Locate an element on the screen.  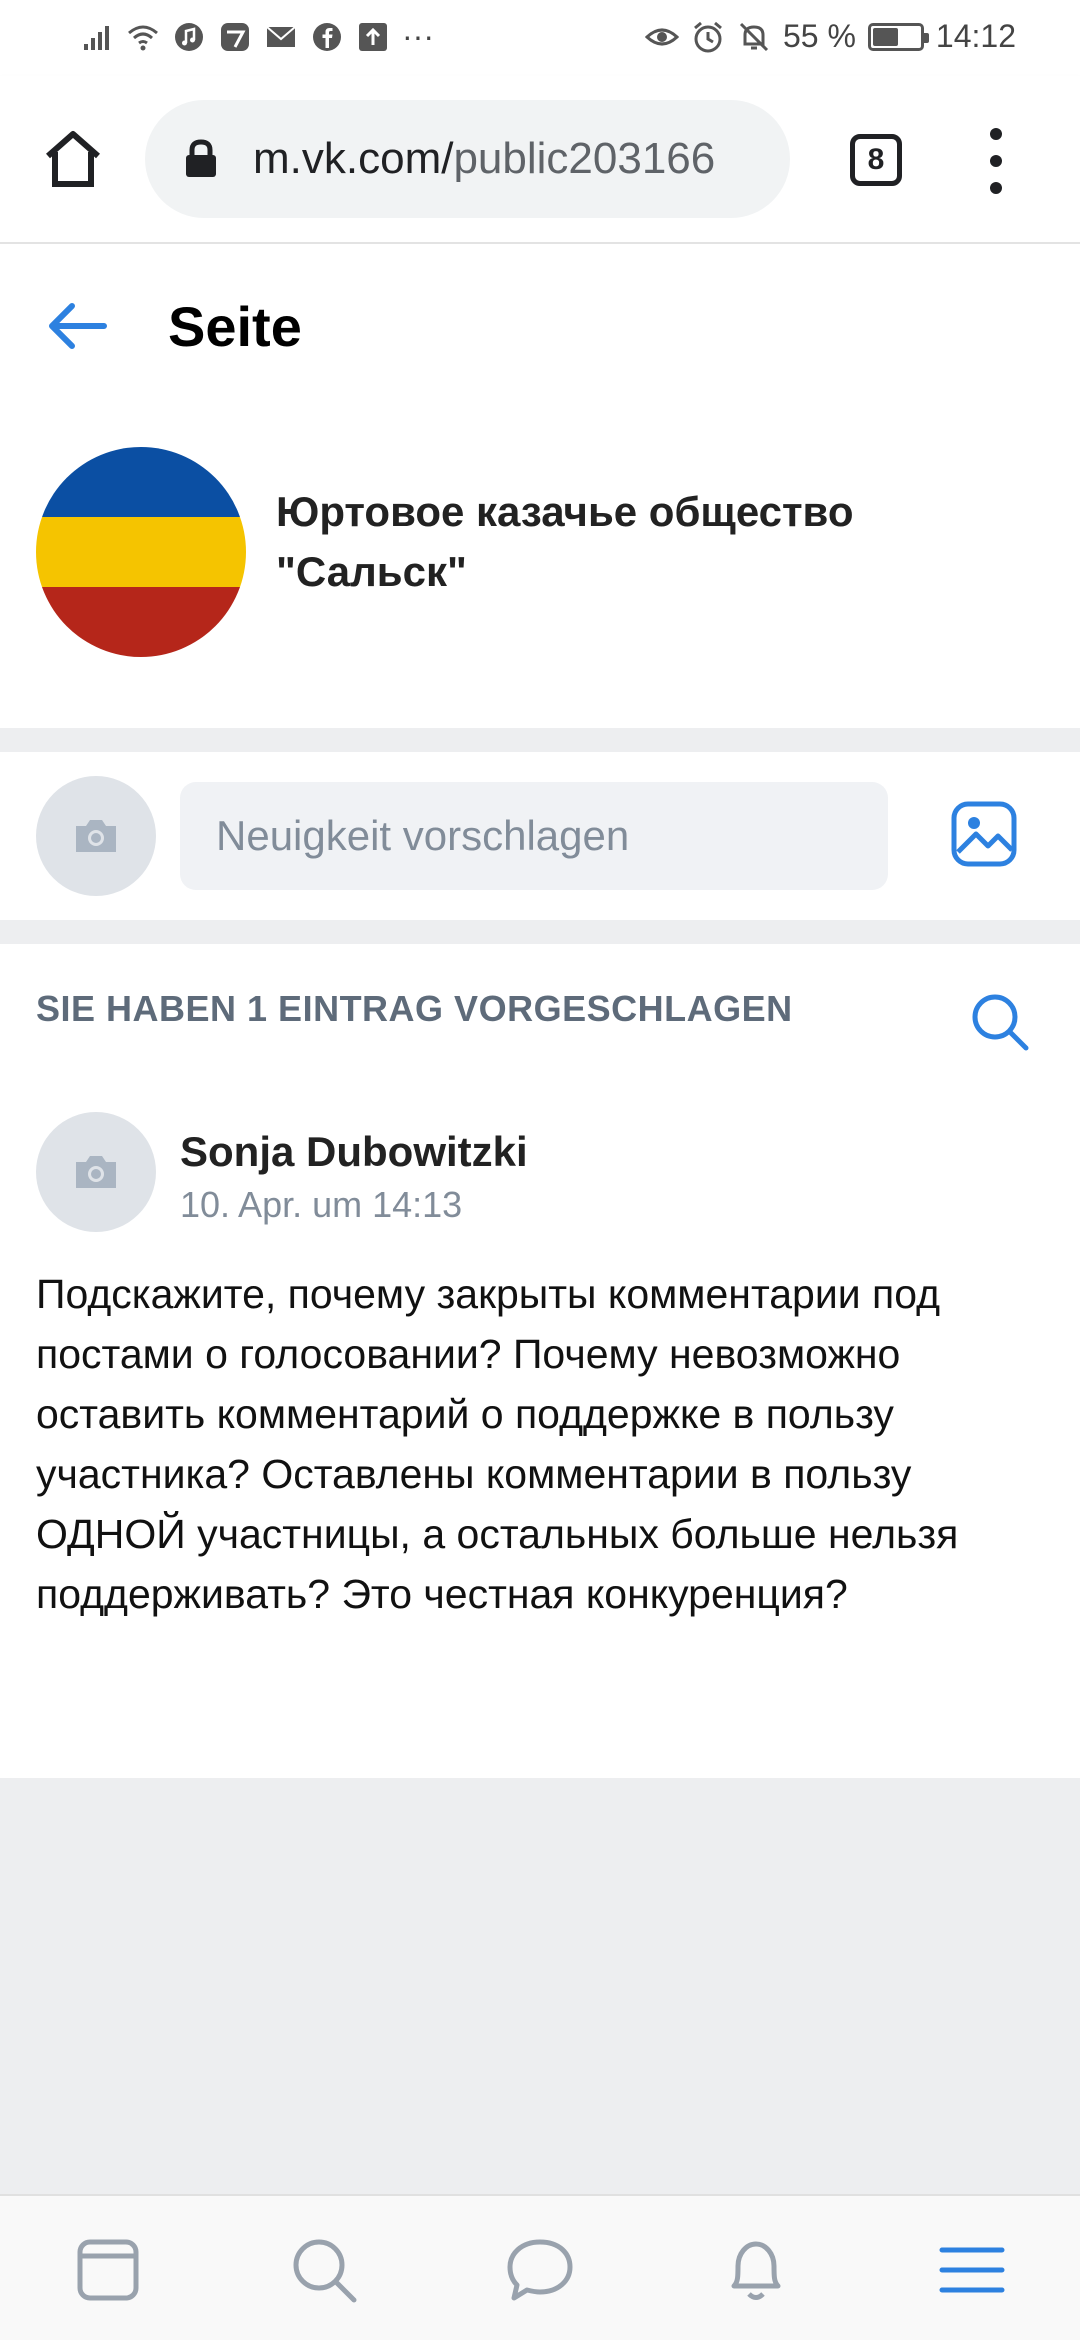
community-avatar is located at coordinates (141, 552).